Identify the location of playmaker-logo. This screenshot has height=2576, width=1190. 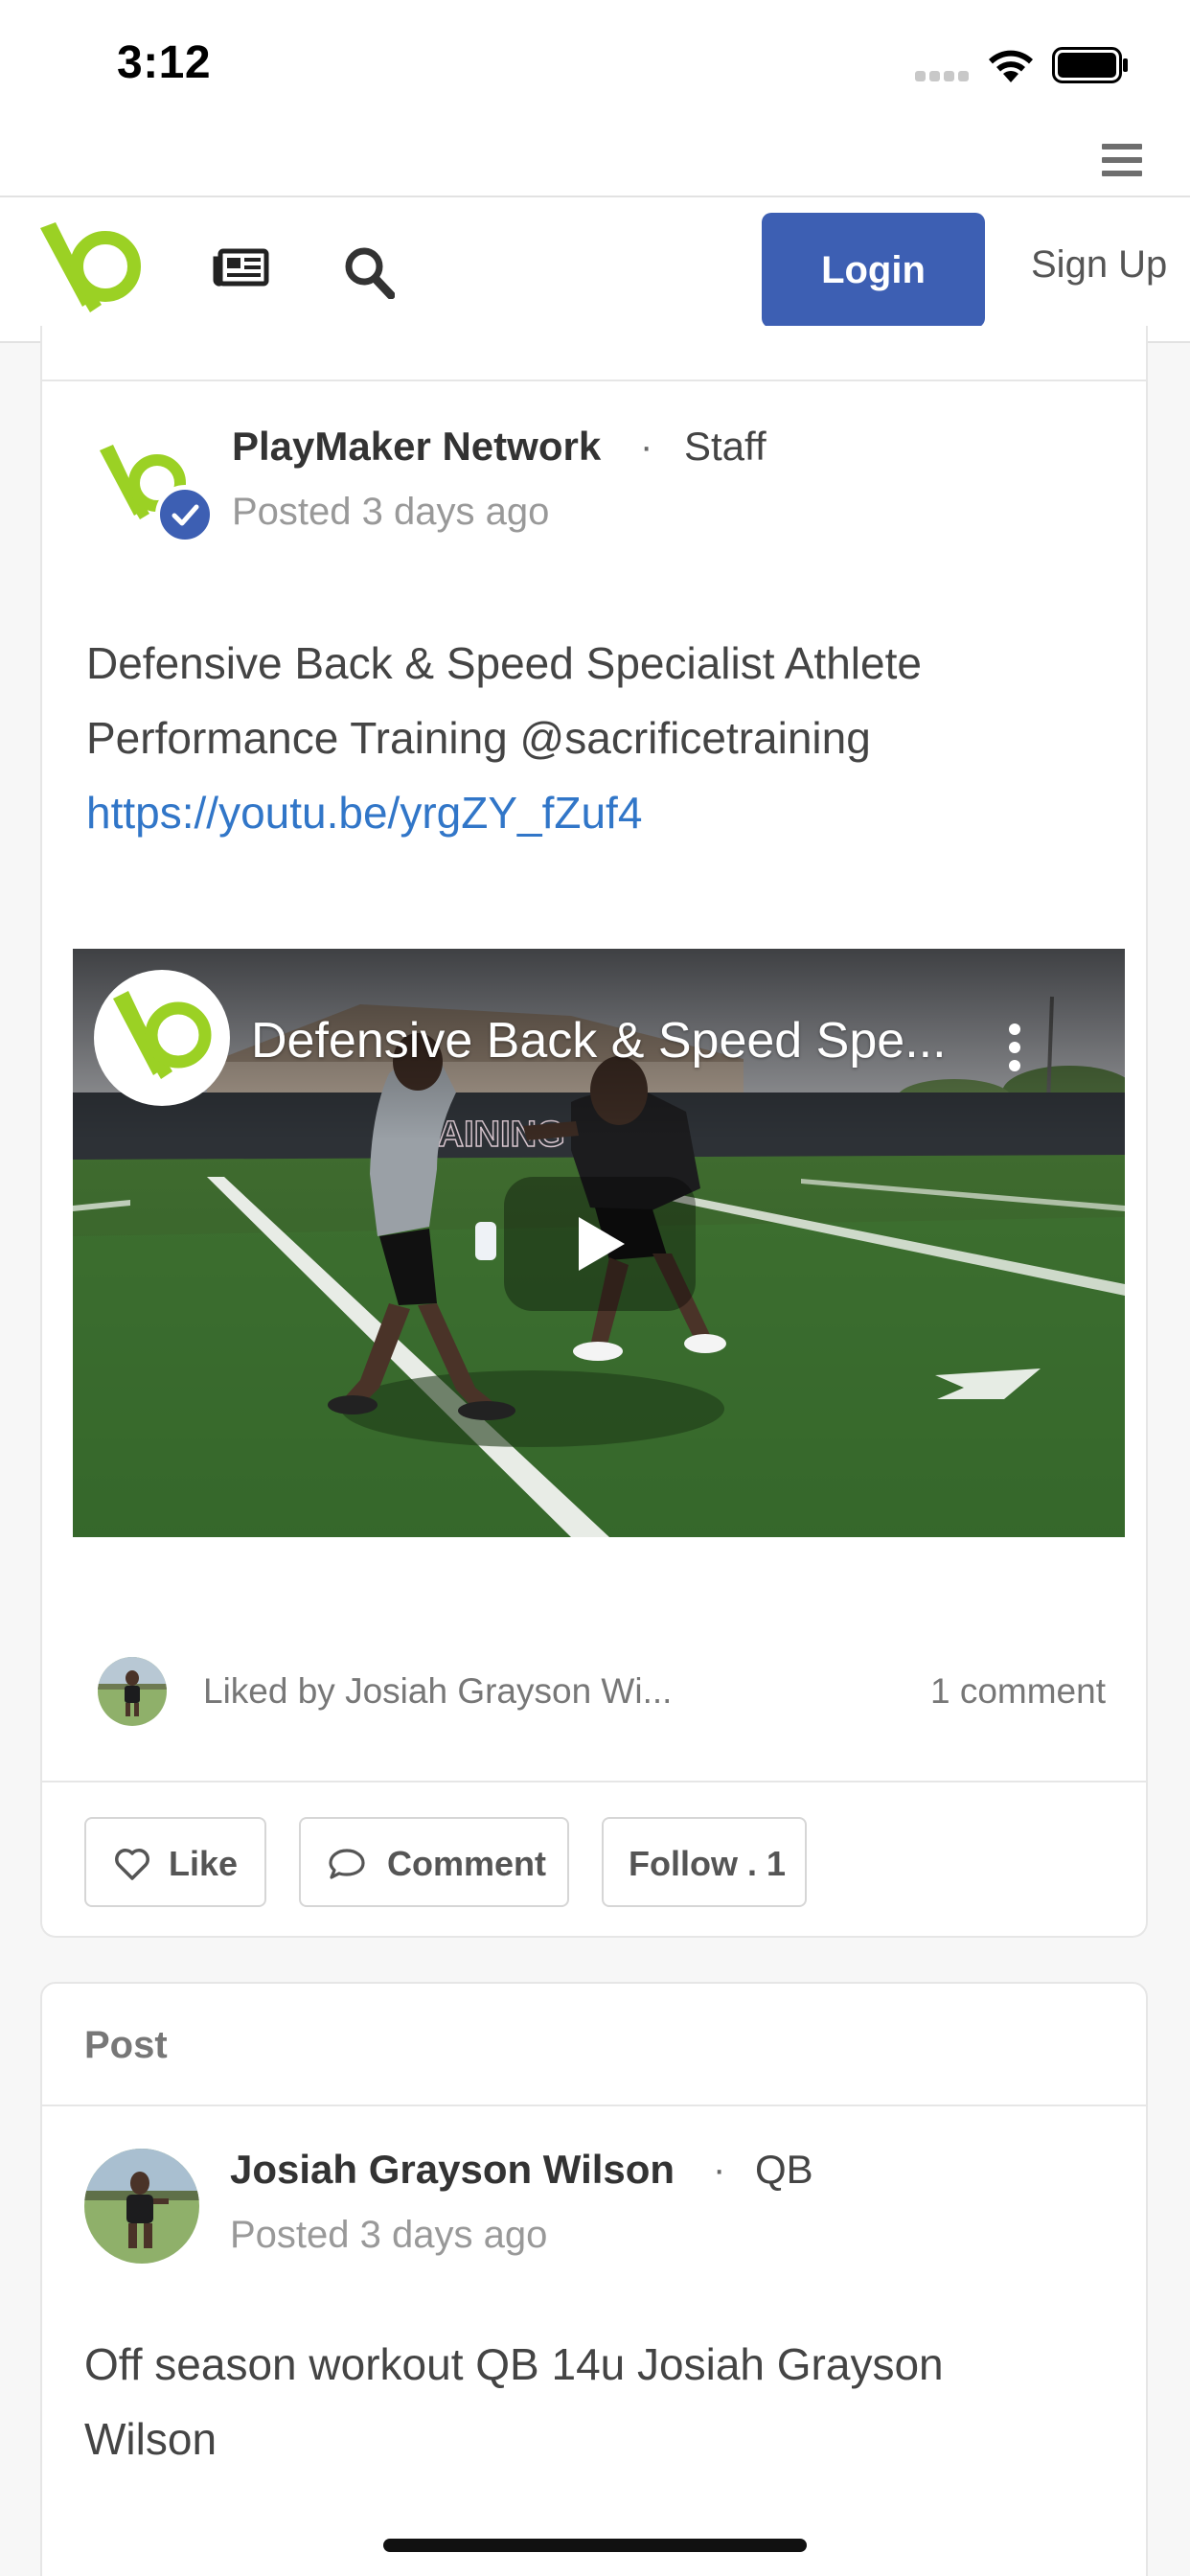
(91, 270).